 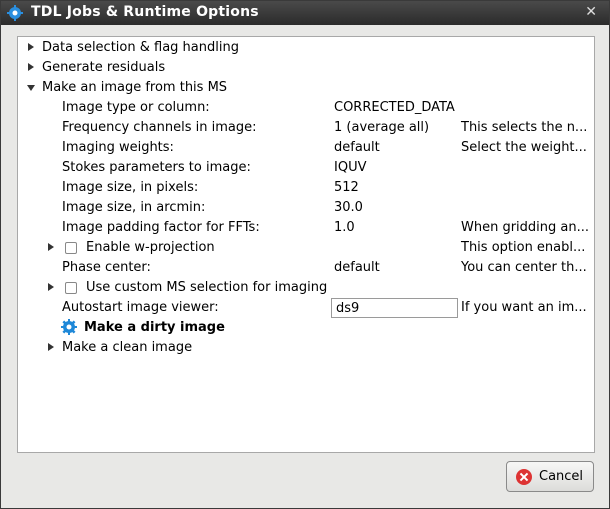 What do you see at coordinates (71, 288) in the screenshot?
I see `custom-ms-checkbox` at bounding box center [71, 288].